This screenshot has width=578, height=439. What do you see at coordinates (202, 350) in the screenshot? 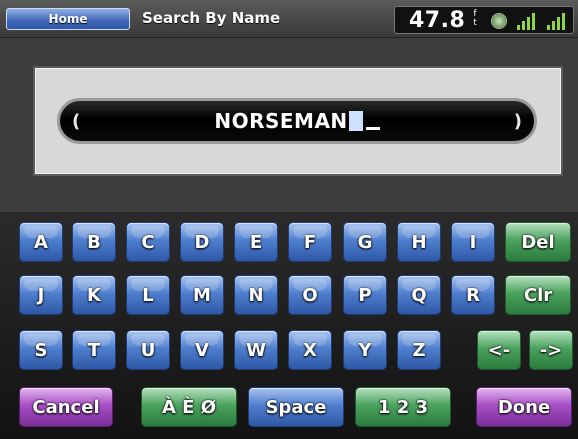
I see `key-v: V` at bounding box center [202, 350].